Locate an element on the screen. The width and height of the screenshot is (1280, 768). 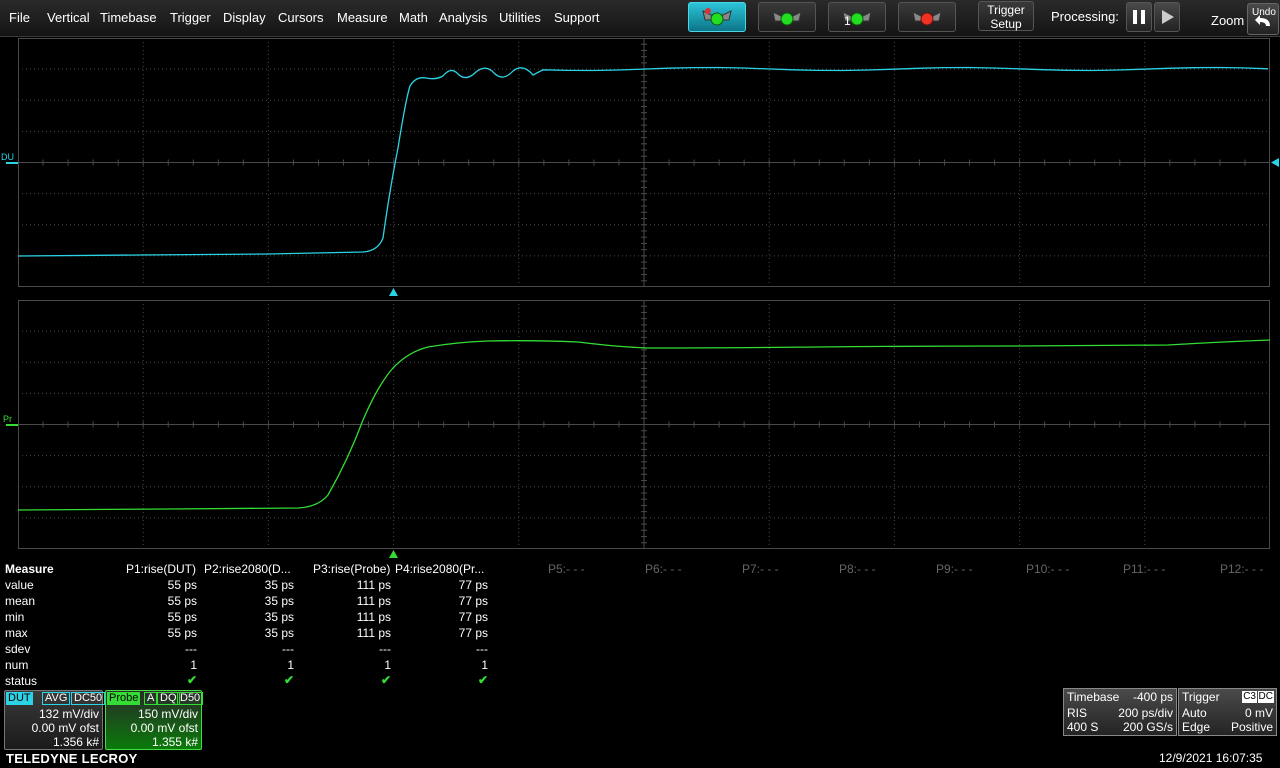
p2-value: 35 ps is located at coordinates (279, 585).